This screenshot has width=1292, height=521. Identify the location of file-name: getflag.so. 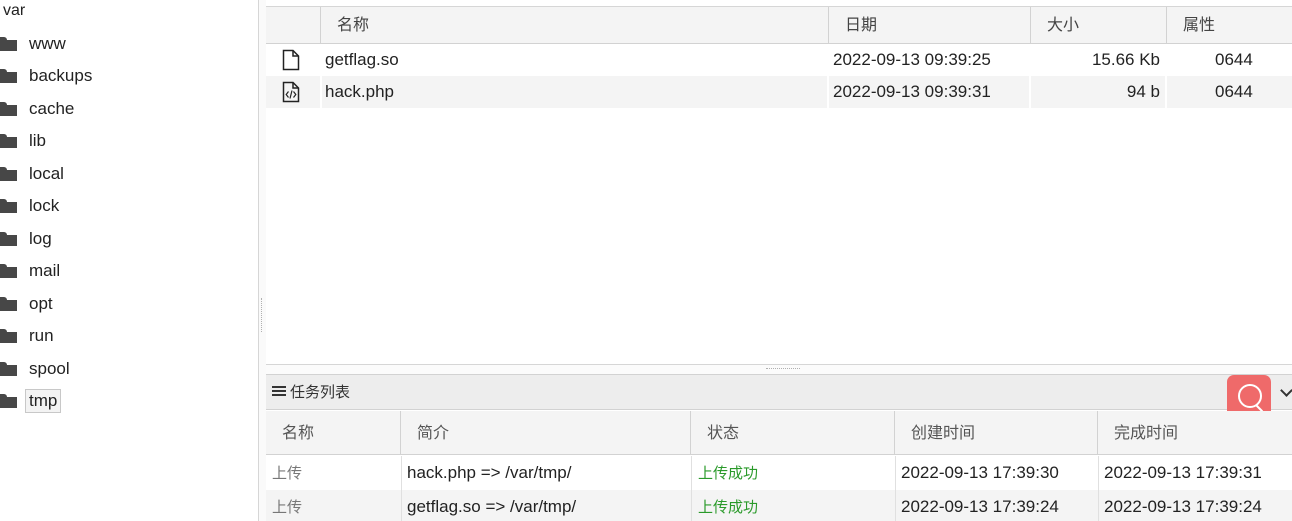
(362, 59).